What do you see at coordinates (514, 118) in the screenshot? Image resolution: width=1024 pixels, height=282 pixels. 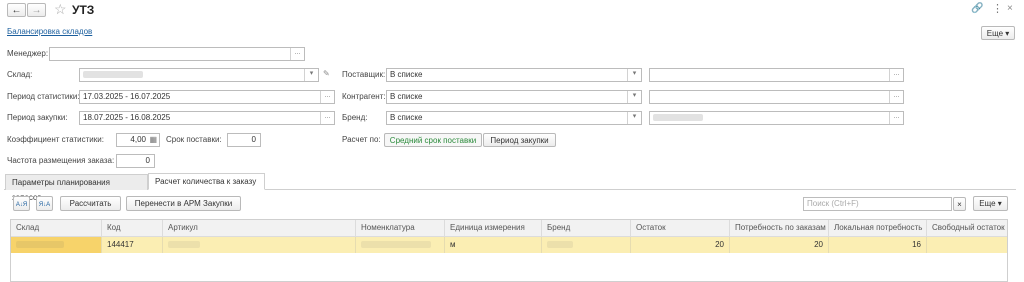 I see `brand-field: В списке ▾` at bounding box center [514, 118].